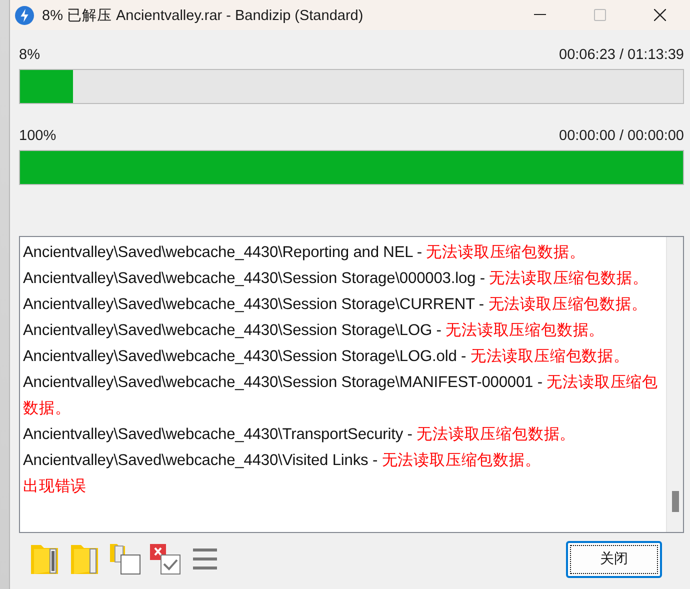 This screenshot has width=690, height=589. I want to click on maximize-icon, so click(600, 15).